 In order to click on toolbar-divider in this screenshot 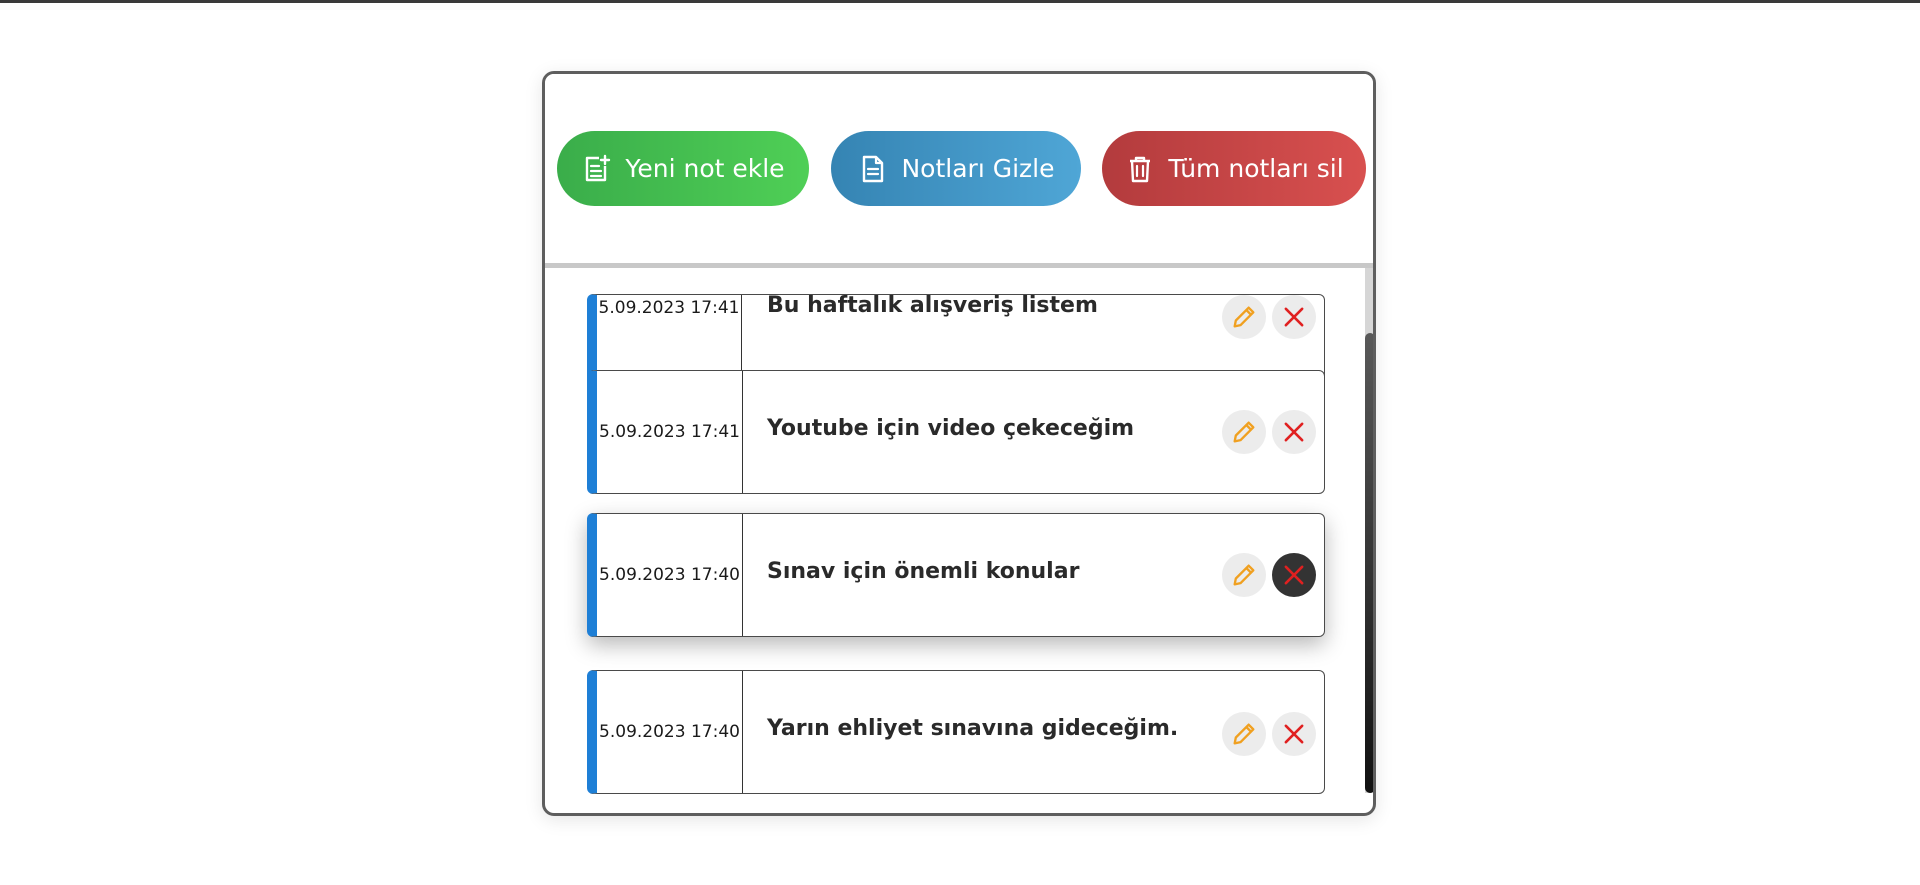, I will do `click(959, 265)`.